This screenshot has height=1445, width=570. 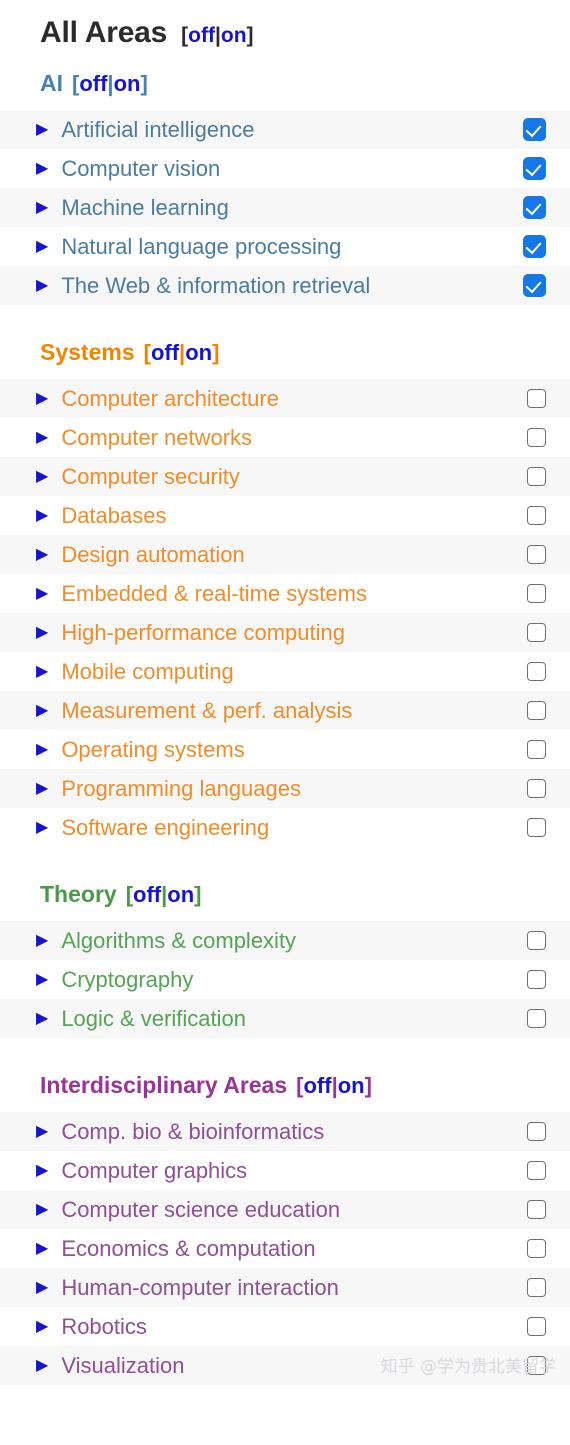 I want to click on area-label: Logic & verification, so click(x=294, y=1019).